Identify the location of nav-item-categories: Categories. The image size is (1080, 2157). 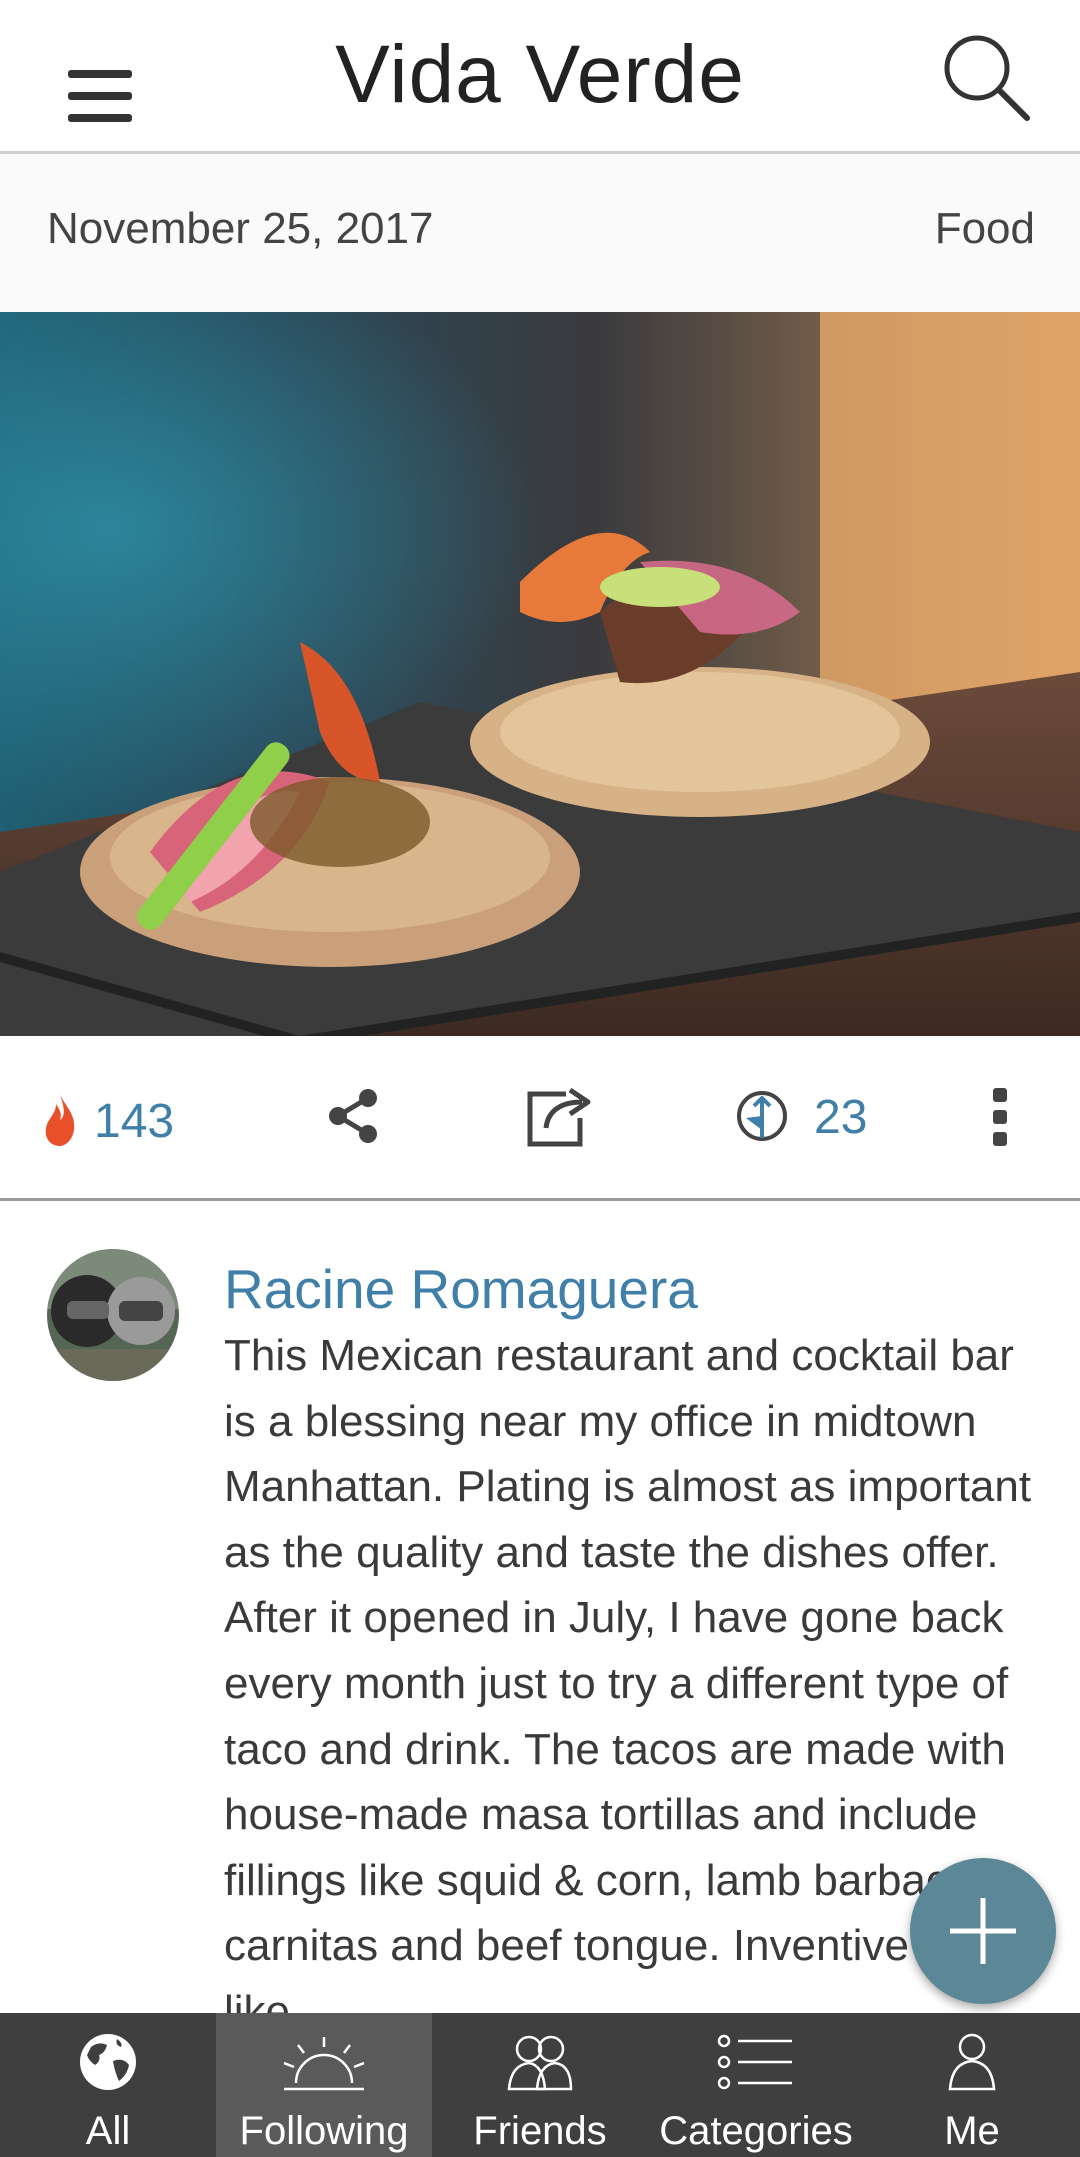
(756, 2085).